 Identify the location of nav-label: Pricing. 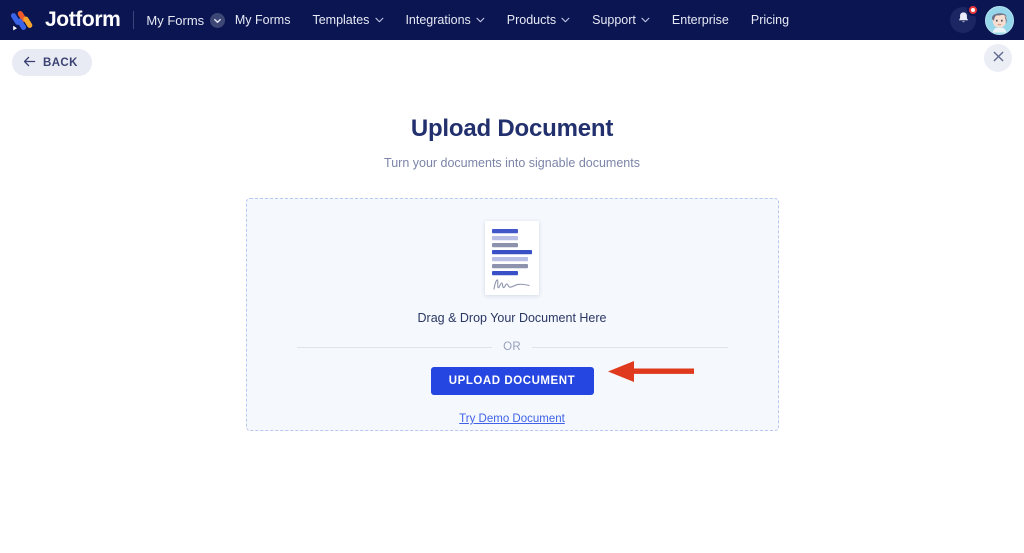
(770, 20).